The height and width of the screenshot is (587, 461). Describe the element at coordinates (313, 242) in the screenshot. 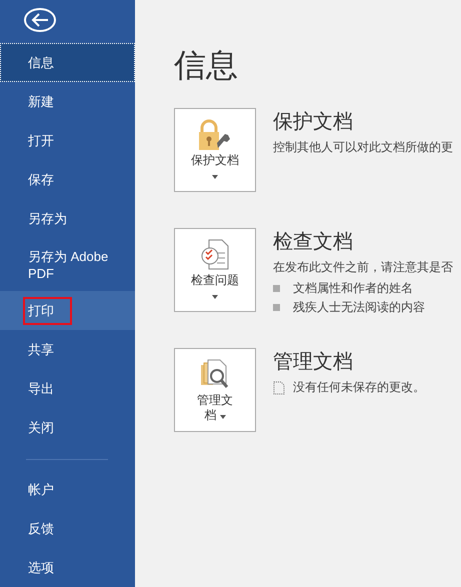

I see `section-heading: 检查文档` at that location.